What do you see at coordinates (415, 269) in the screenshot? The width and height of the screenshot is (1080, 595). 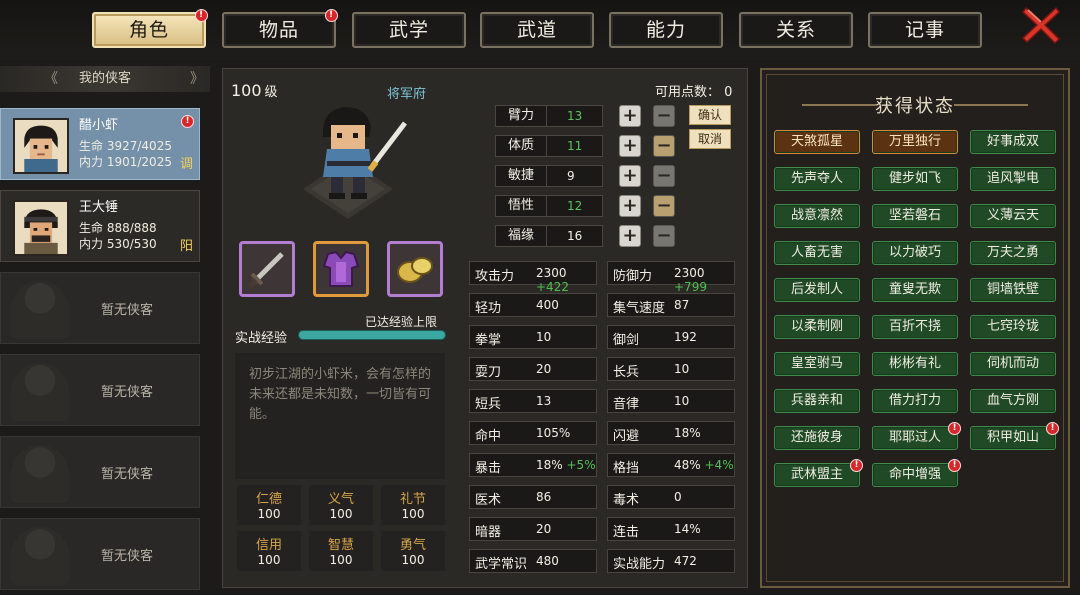 I see `equip-slot-accessory` at bounding box center [415, 269].